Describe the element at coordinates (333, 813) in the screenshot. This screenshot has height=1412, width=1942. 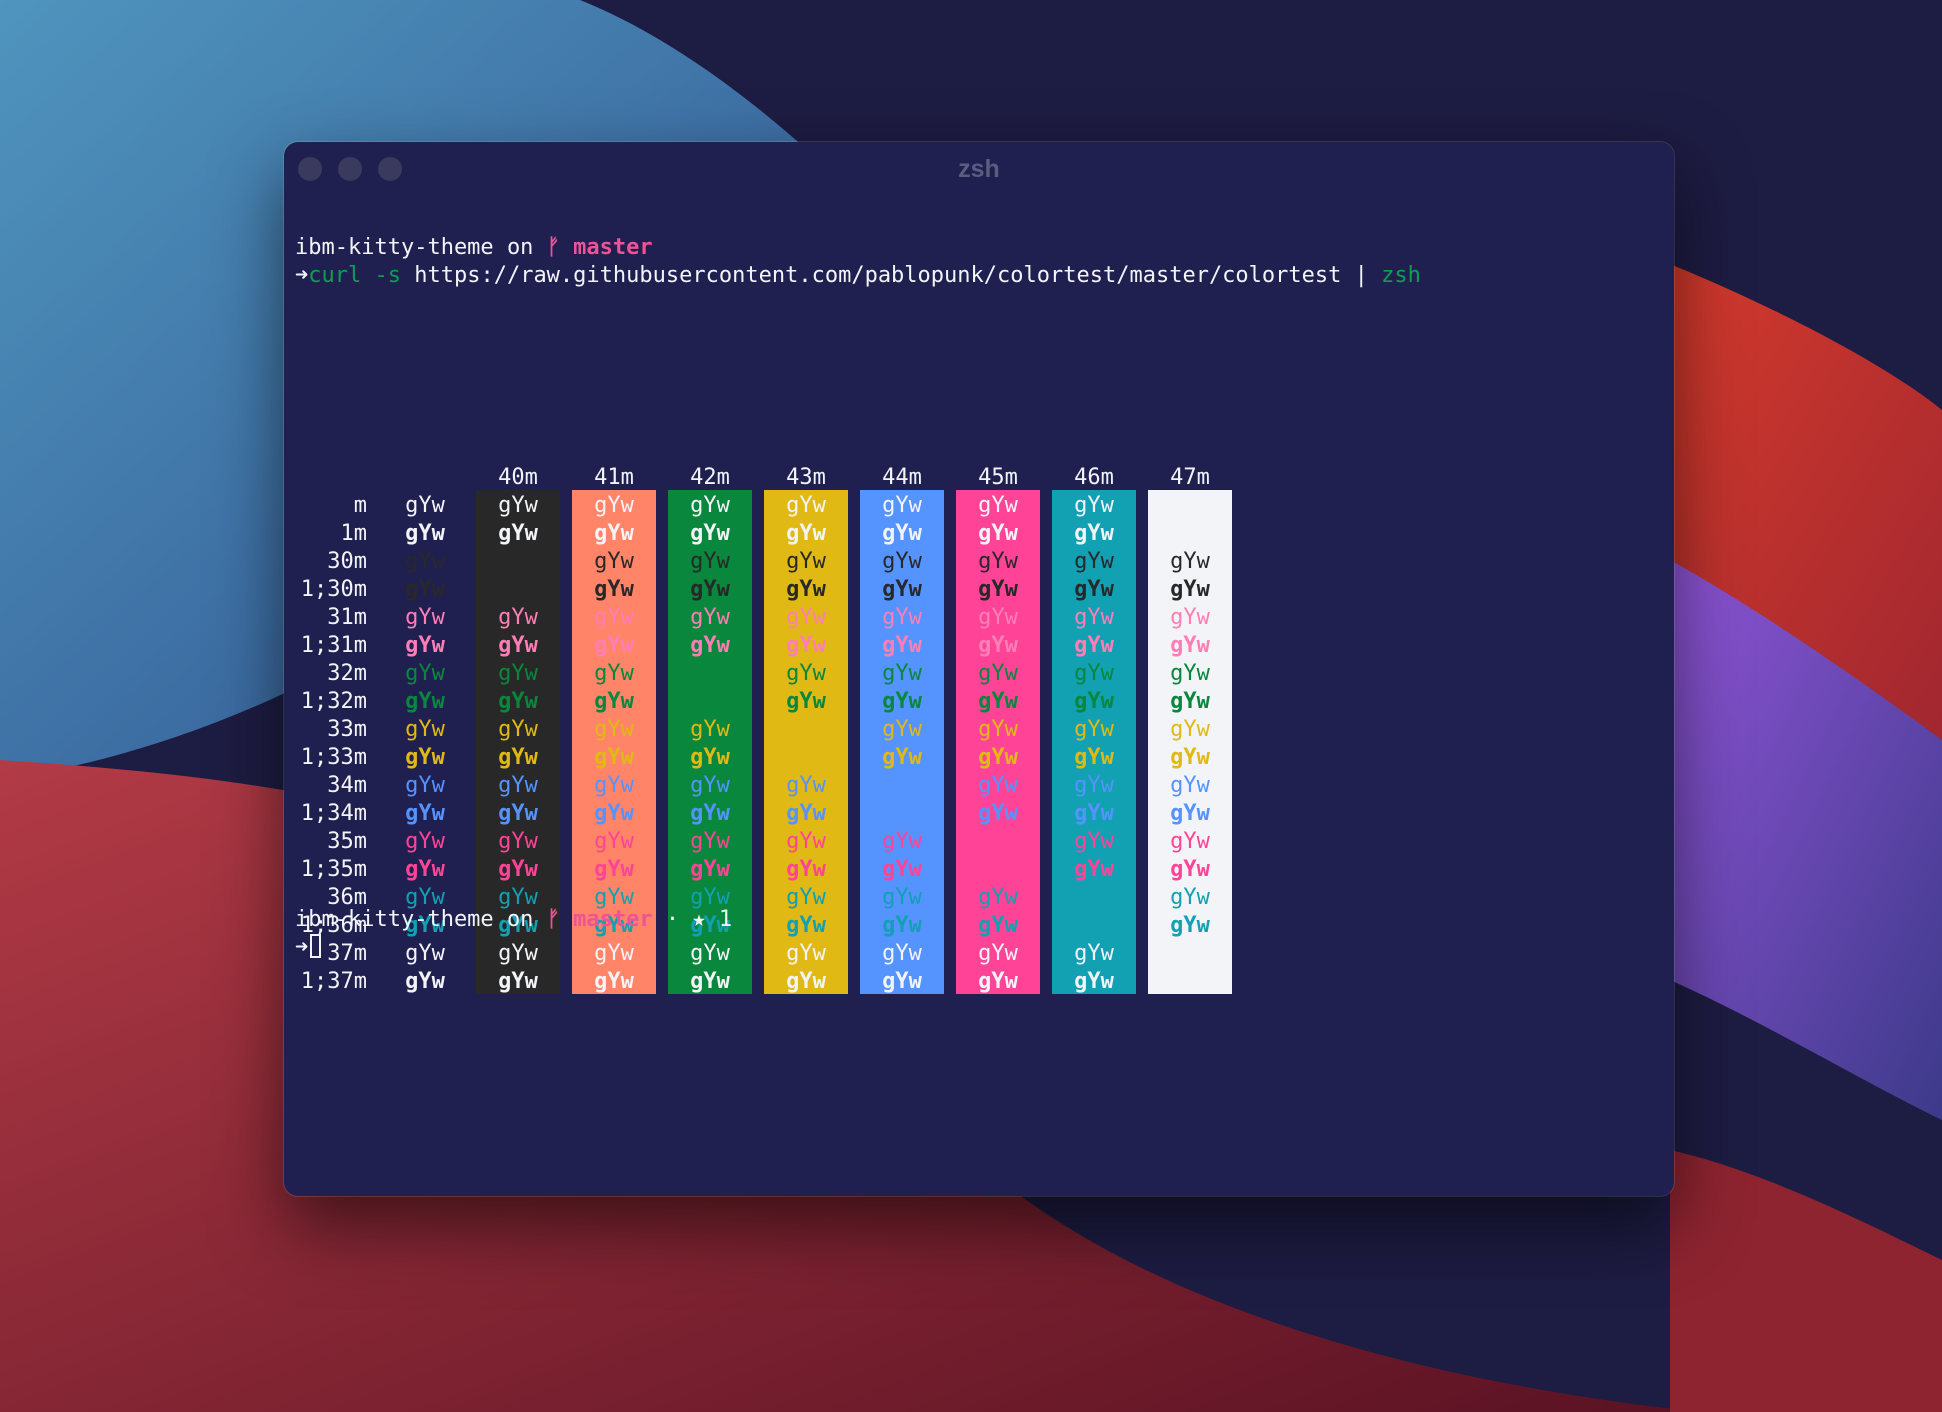
I see `row-label: 1;34m` at that location.